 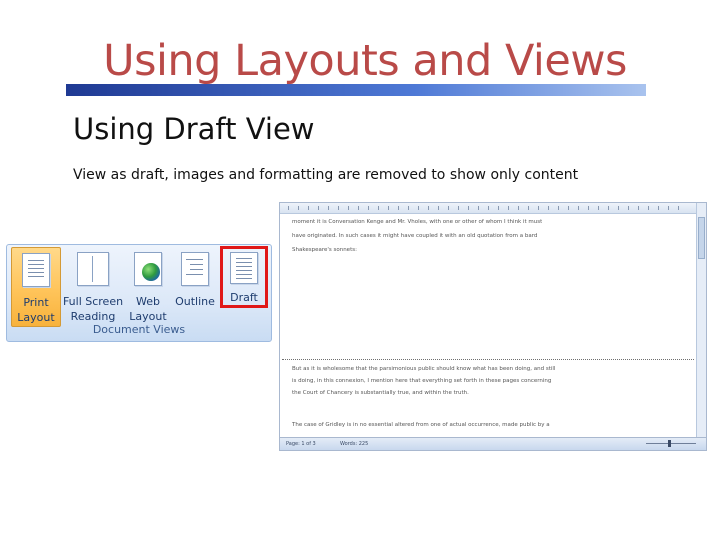 What do you see at coordinates (354, 444) in the screenshot?
I see `word-count-status: Words: 225` at bounding box center [354, 444].